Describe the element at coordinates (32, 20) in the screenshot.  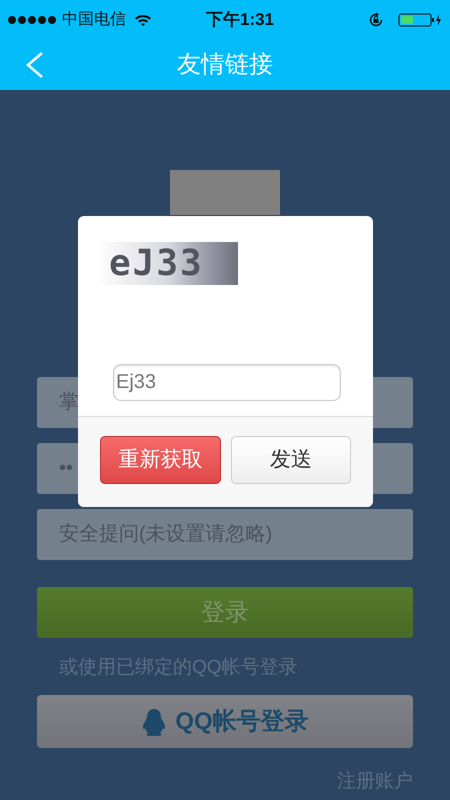
I see `signal-icon` at that location.